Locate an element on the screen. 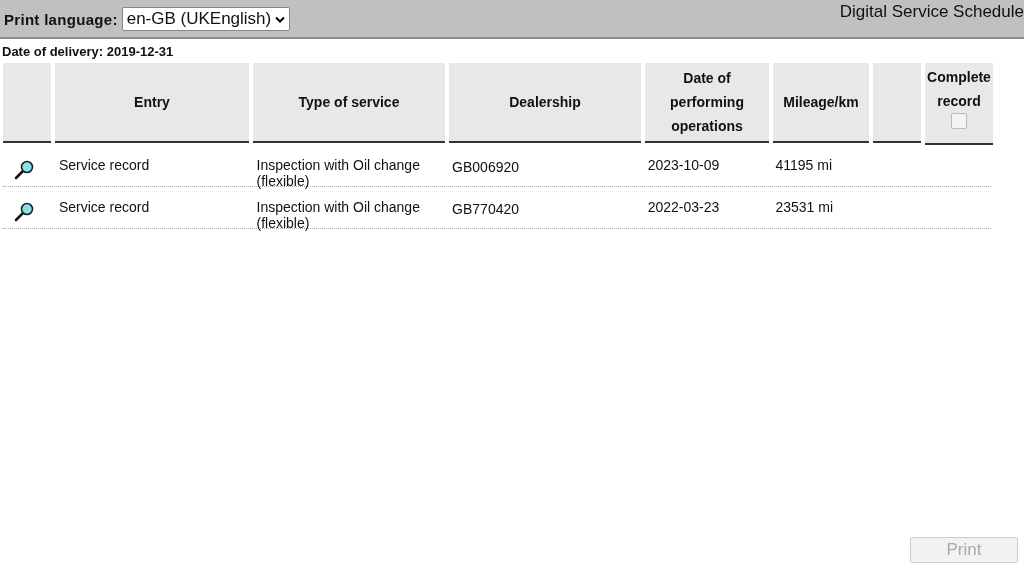  chevron-down-icon is located at coordinates (280, 19).